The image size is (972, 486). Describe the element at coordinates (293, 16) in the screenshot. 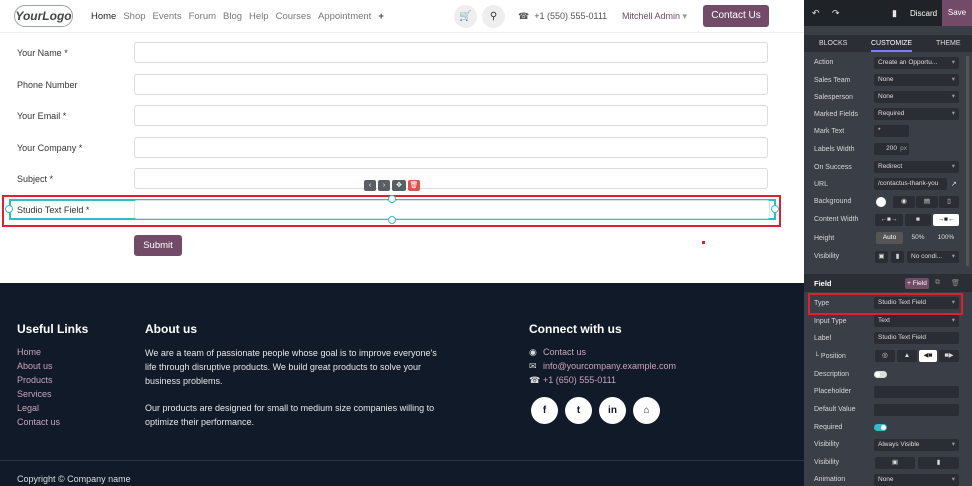

I see `nav-courses: Courses` at that location.